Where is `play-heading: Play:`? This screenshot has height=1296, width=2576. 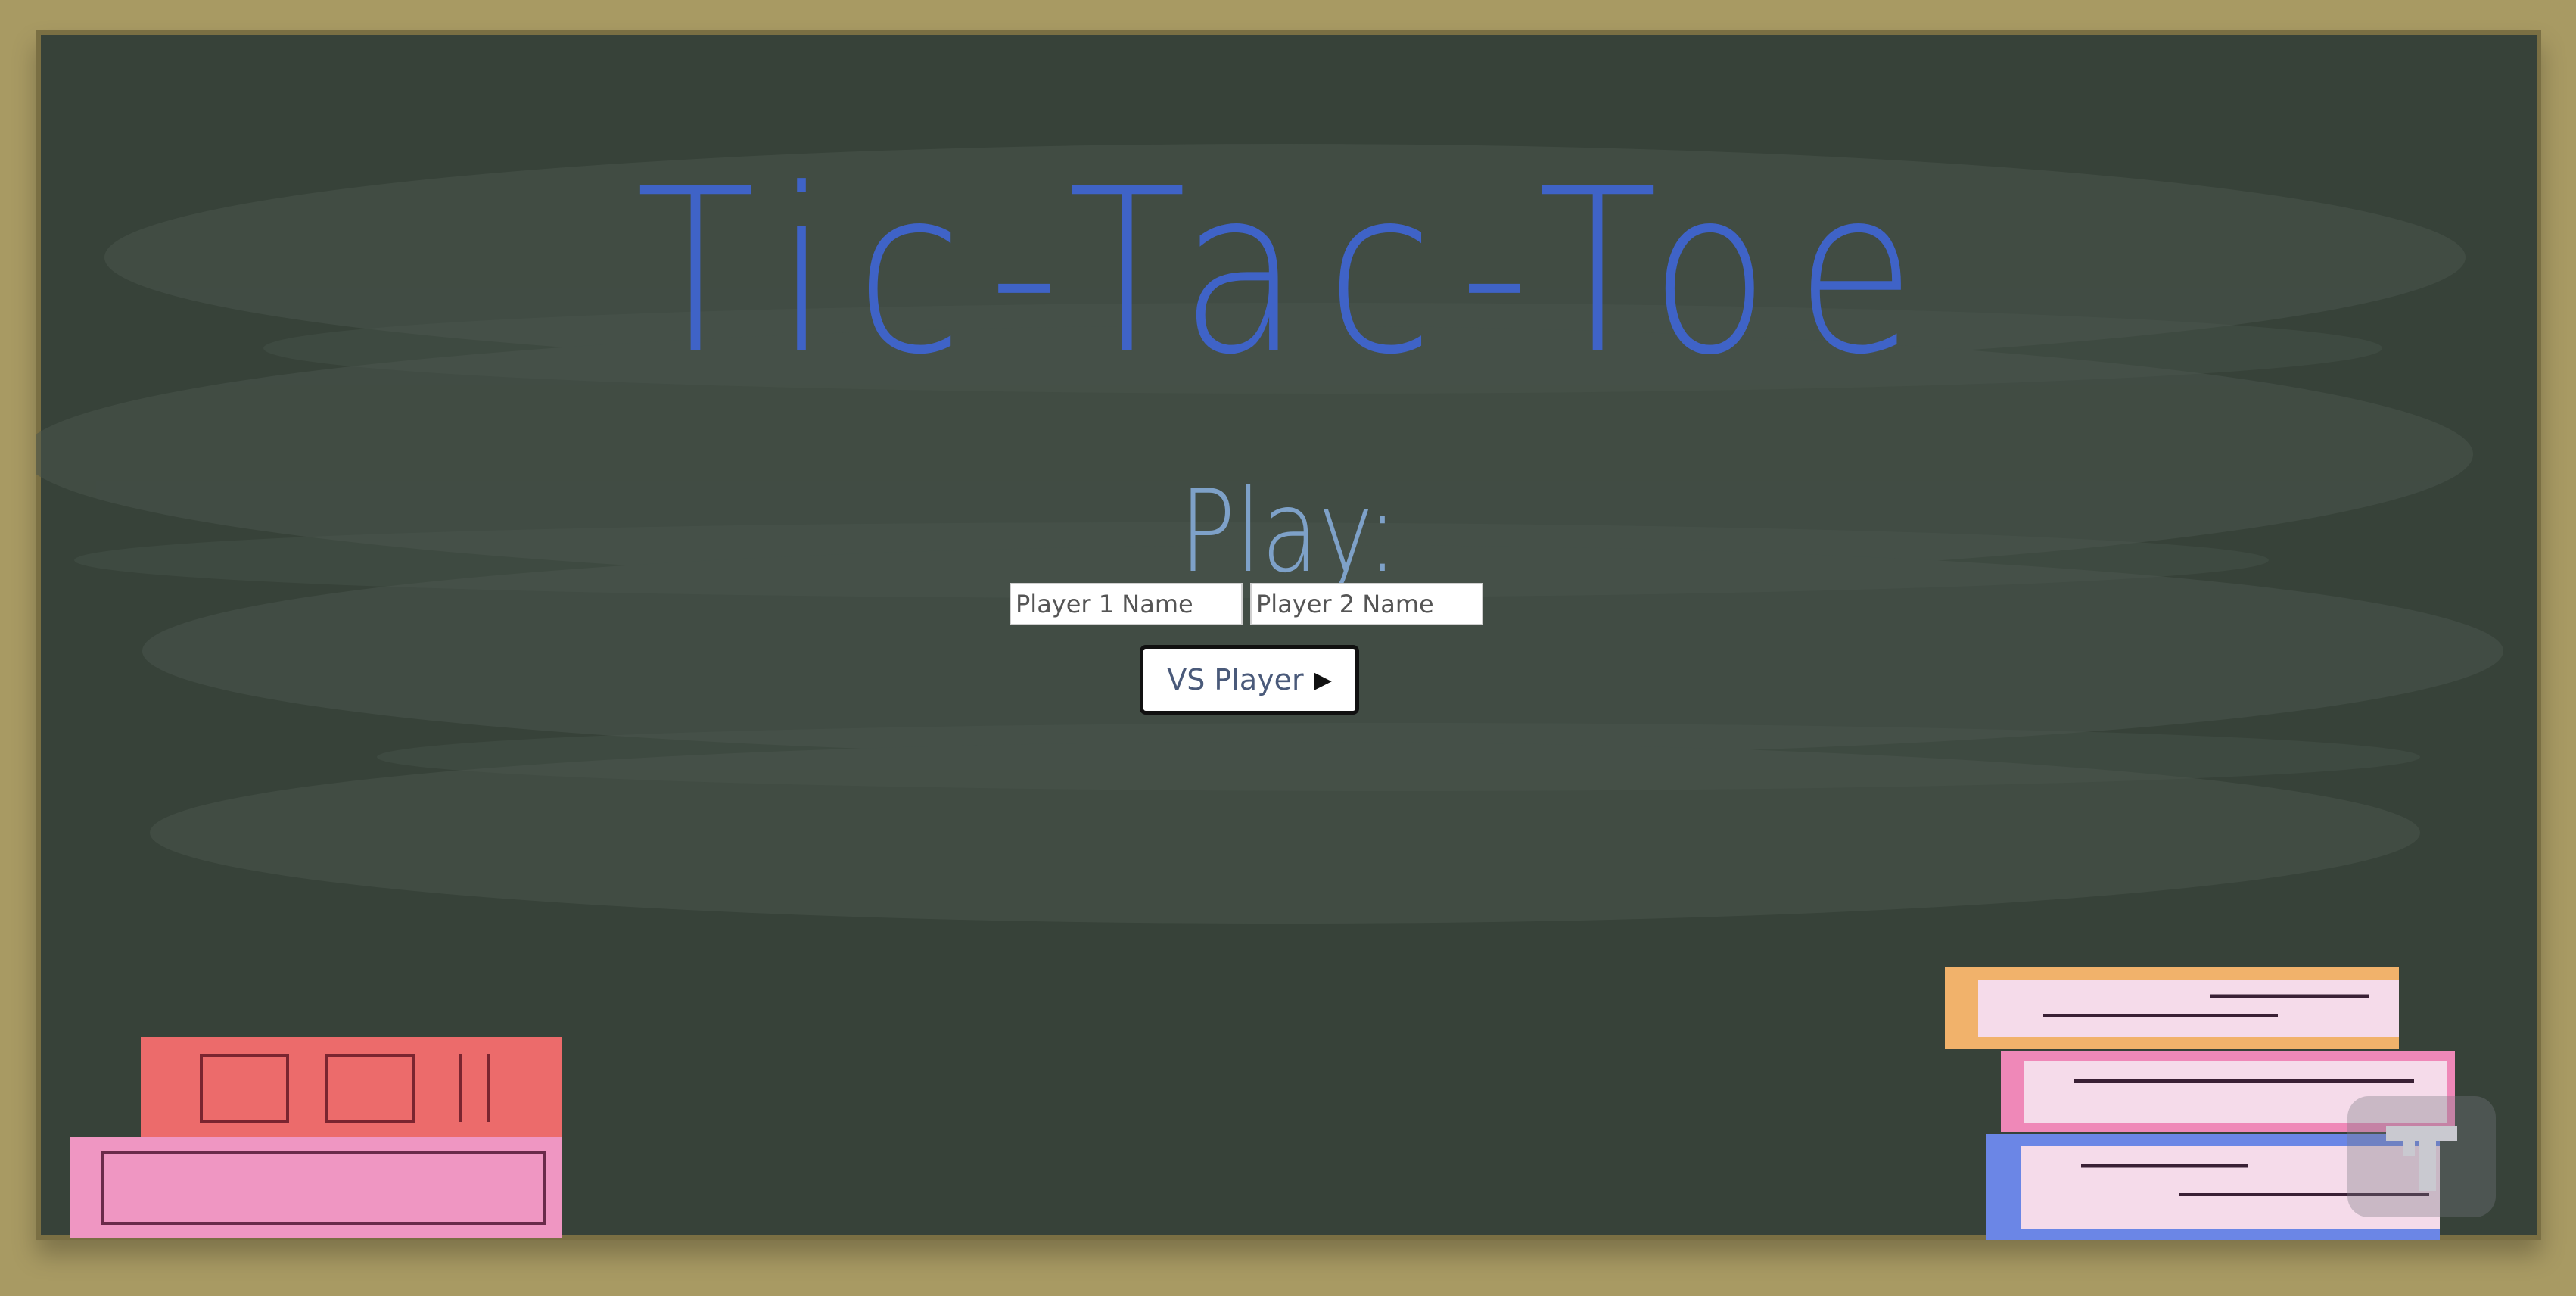
play-heading: Play: is located at coordinates (1288, 532).